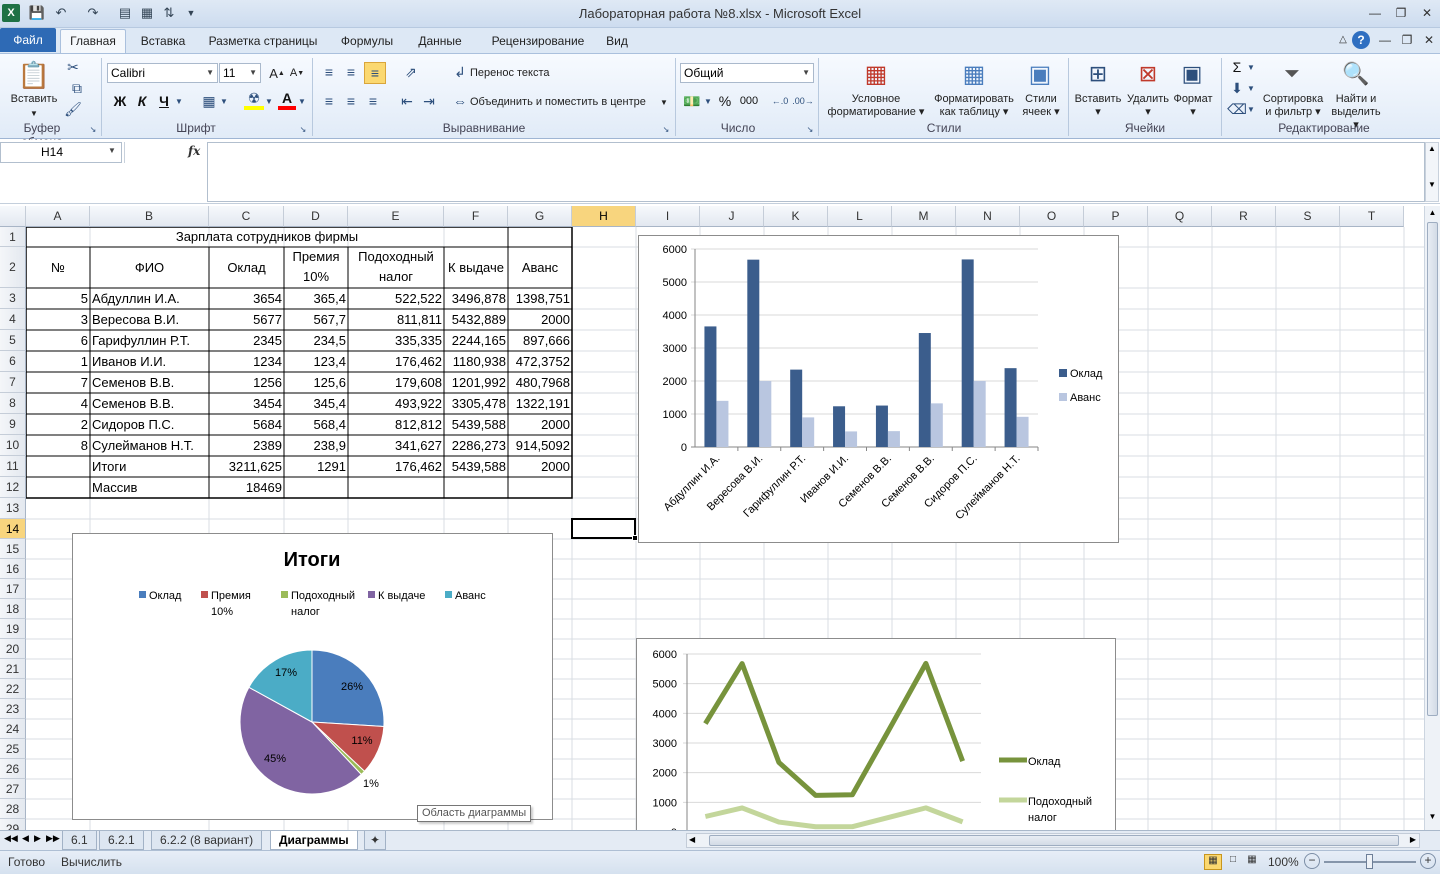 The width and height of the screenshot is (1440, 874). Describe the element at coordinates (1432, 212) in the screenshot. I see `scroll-up-icon: ▲` at that location.